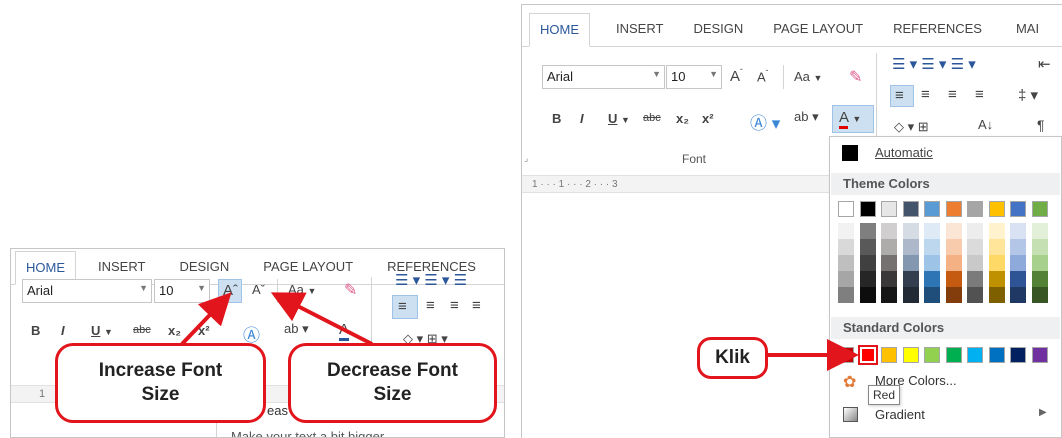 Image resolution: width=1062 pixels, height=438 pixels. What do you see at coordinates (405, 307) in the screenshot?
I see `align-left-icon: ≡` at bounding box center [405, 307].